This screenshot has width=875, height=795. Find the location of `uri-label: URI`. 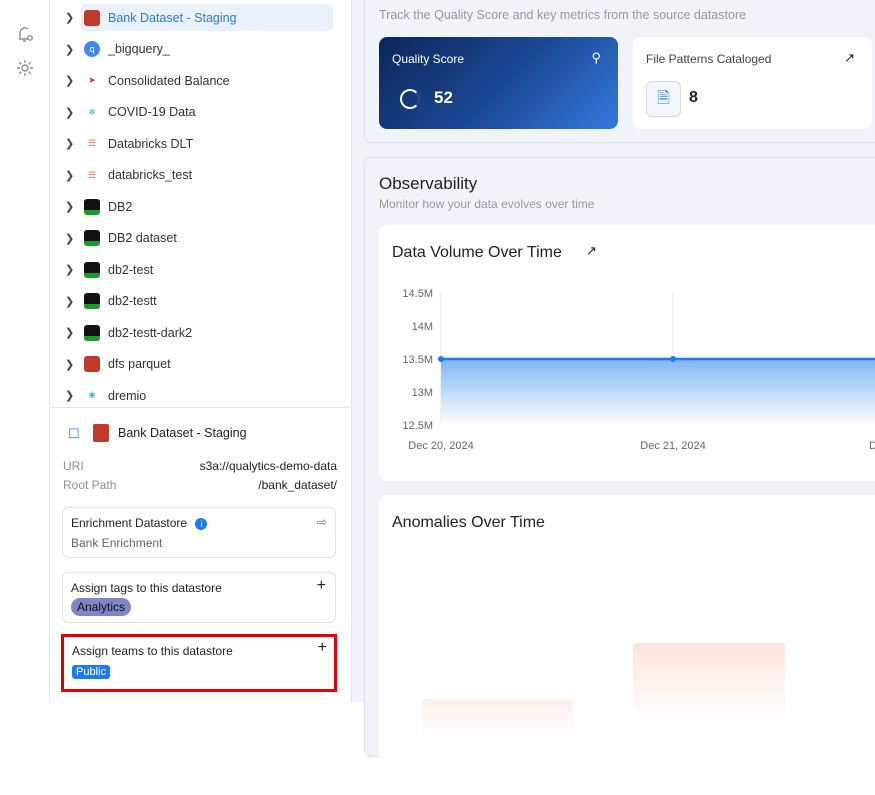

uri-label: URI is located at coordinates (73, 466).